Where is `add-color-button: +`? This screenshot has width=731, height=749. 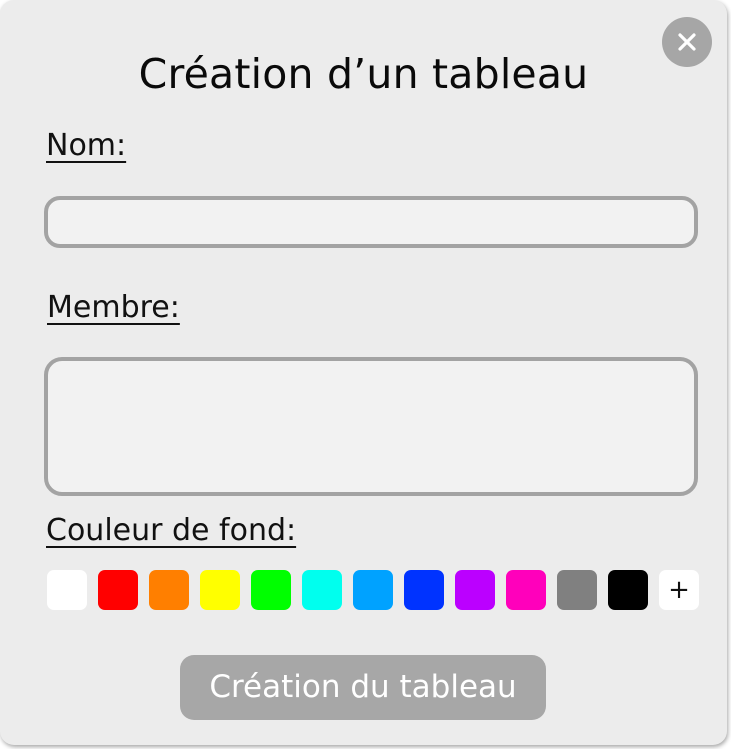
add-color-button: + is located at coordinates (679, 590).